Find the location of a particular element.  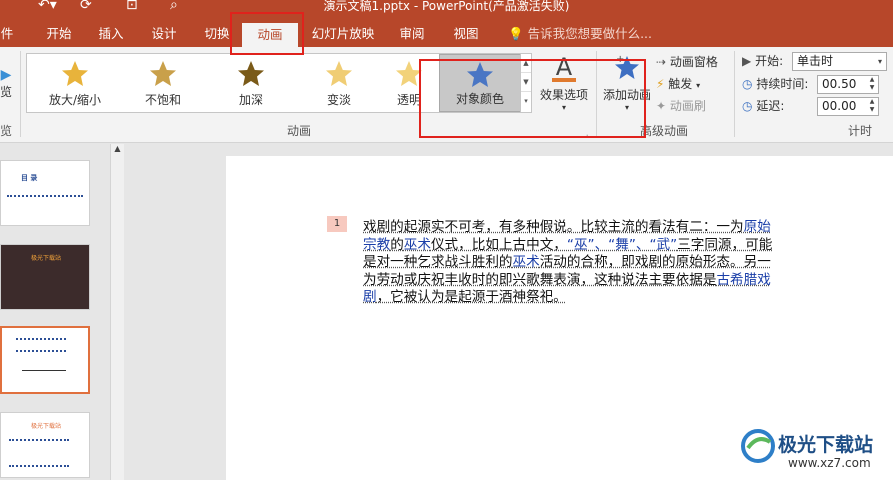

duration-label: 持续时间: is located at coordinates (782, 84).